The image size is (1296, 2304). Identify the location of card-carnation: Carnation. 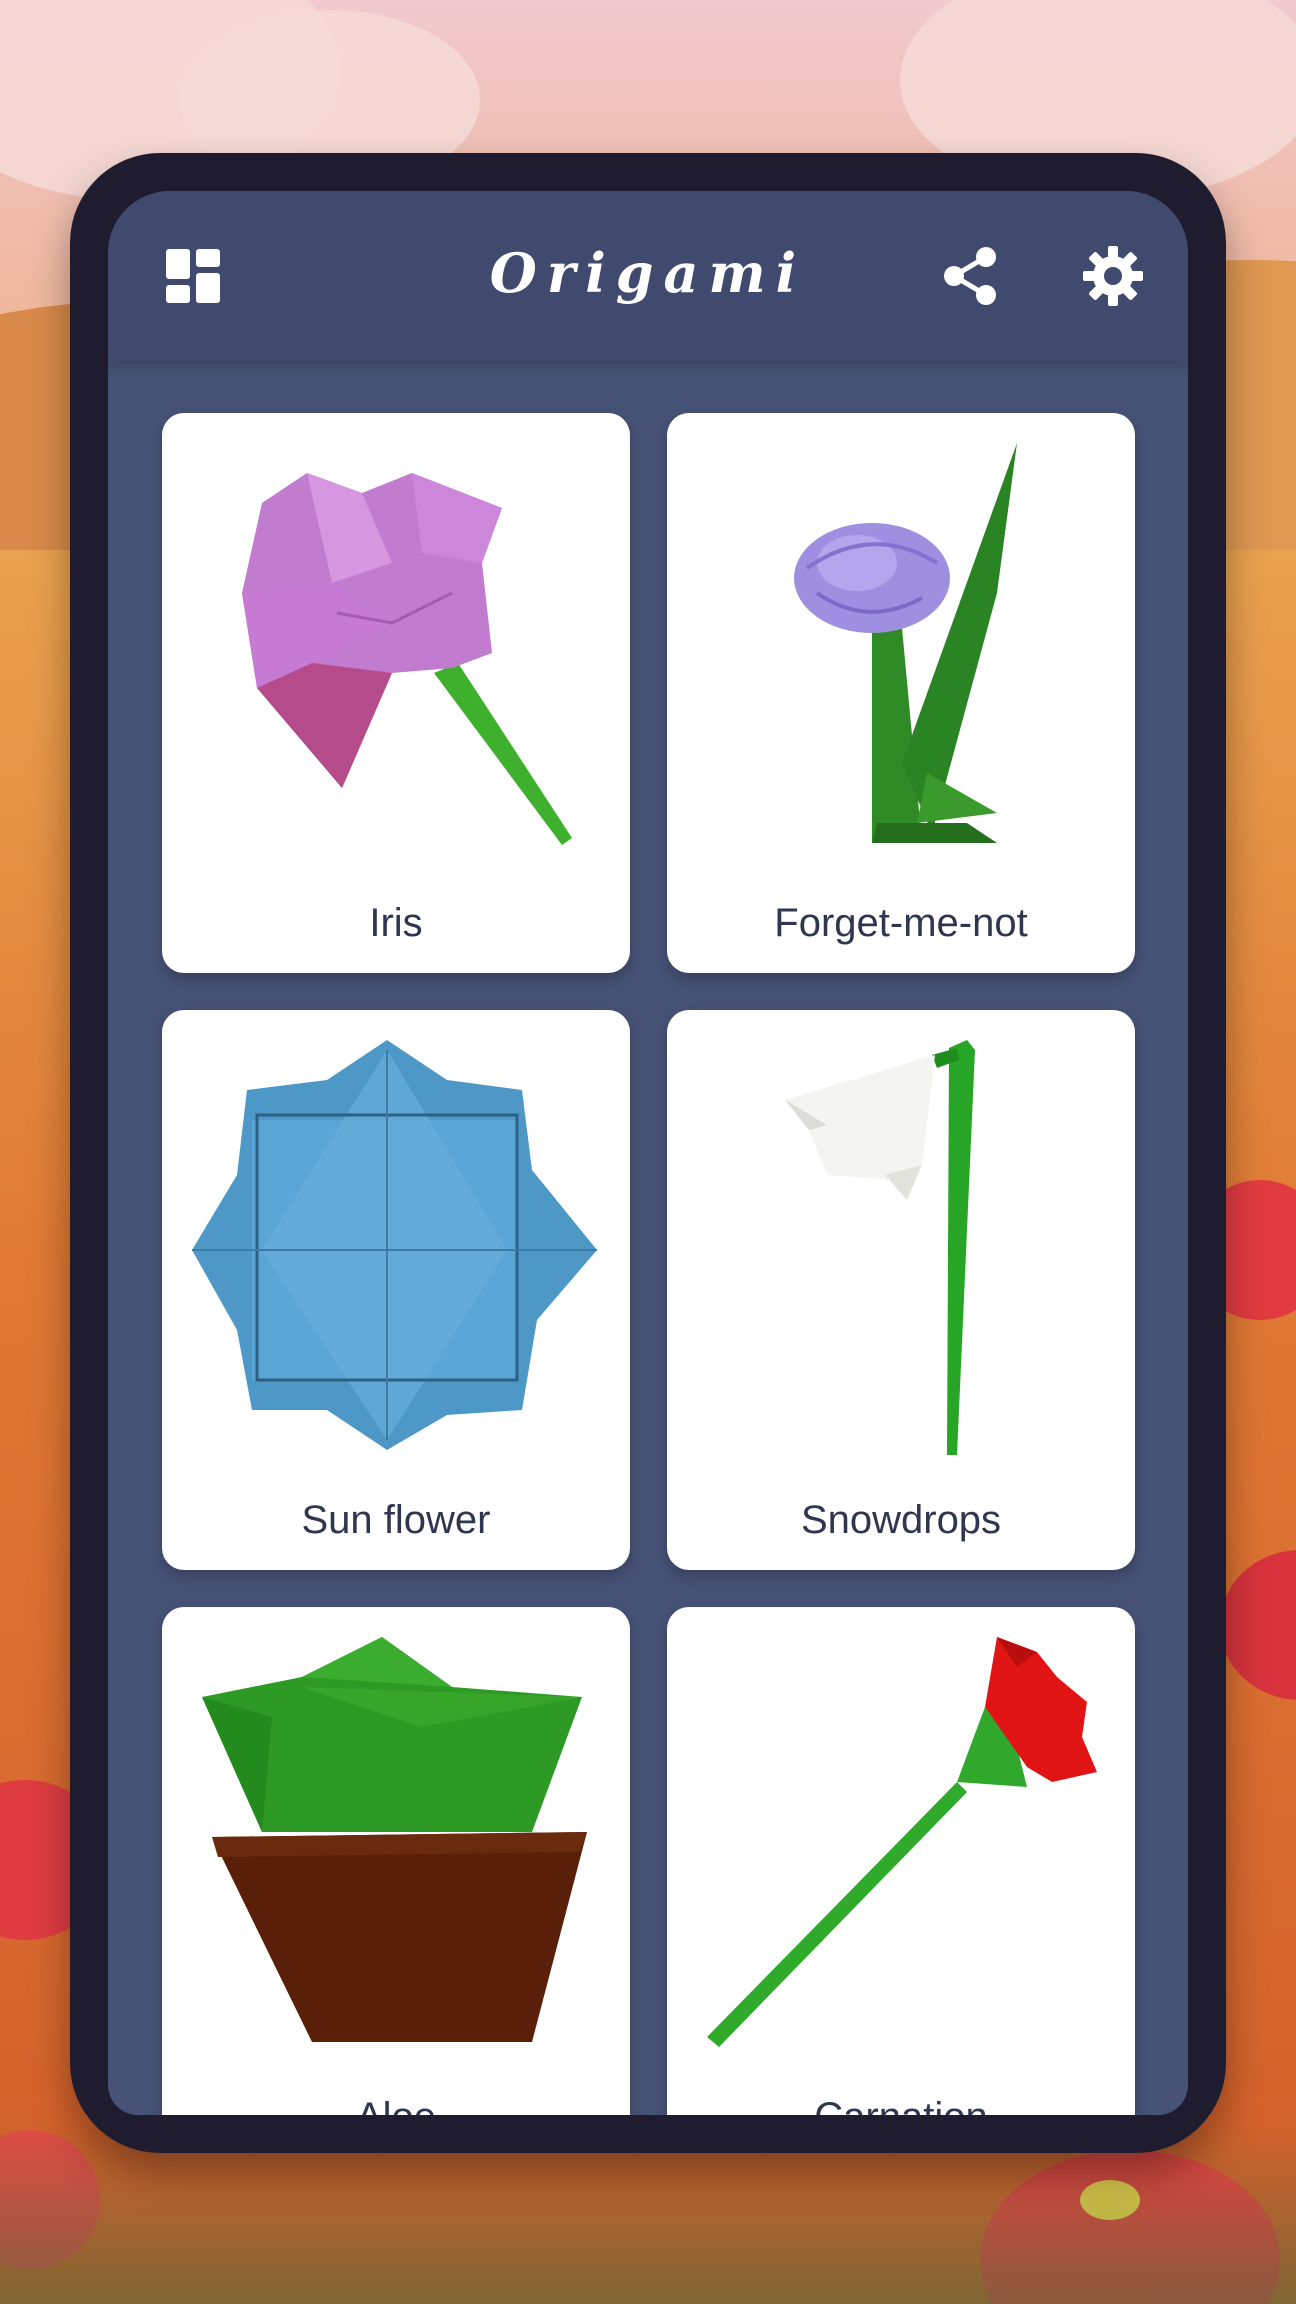
(901, 1861).